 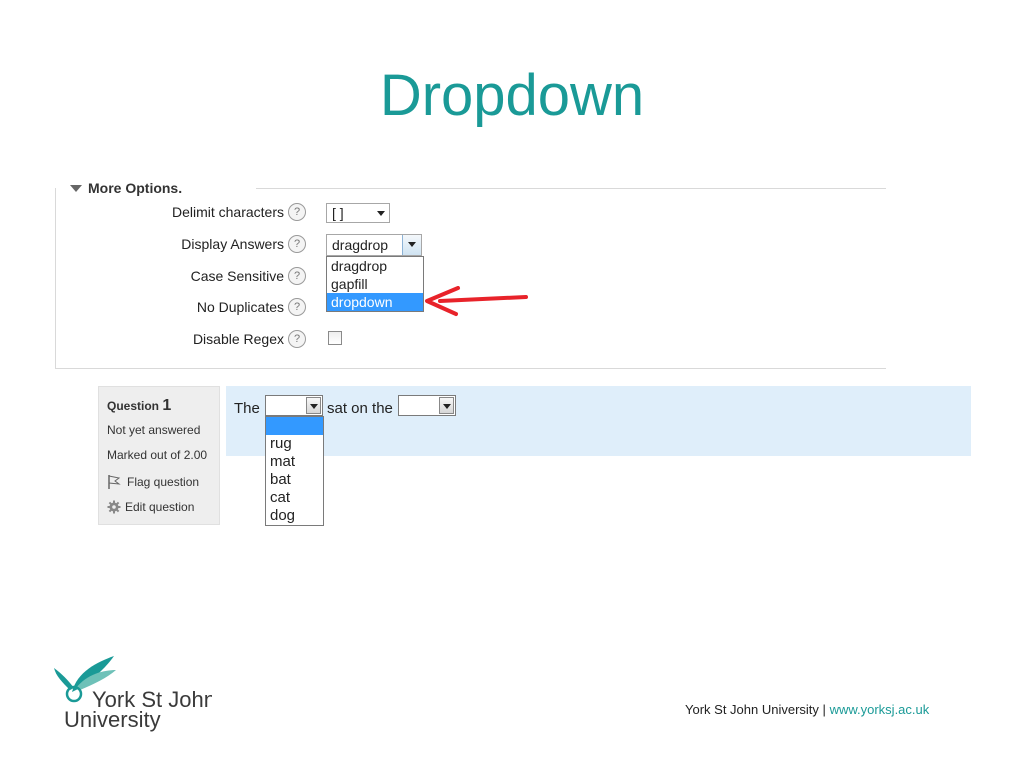 I want to click on option-row-delimit: Delimit characters ?, so click(x=181, y=212).